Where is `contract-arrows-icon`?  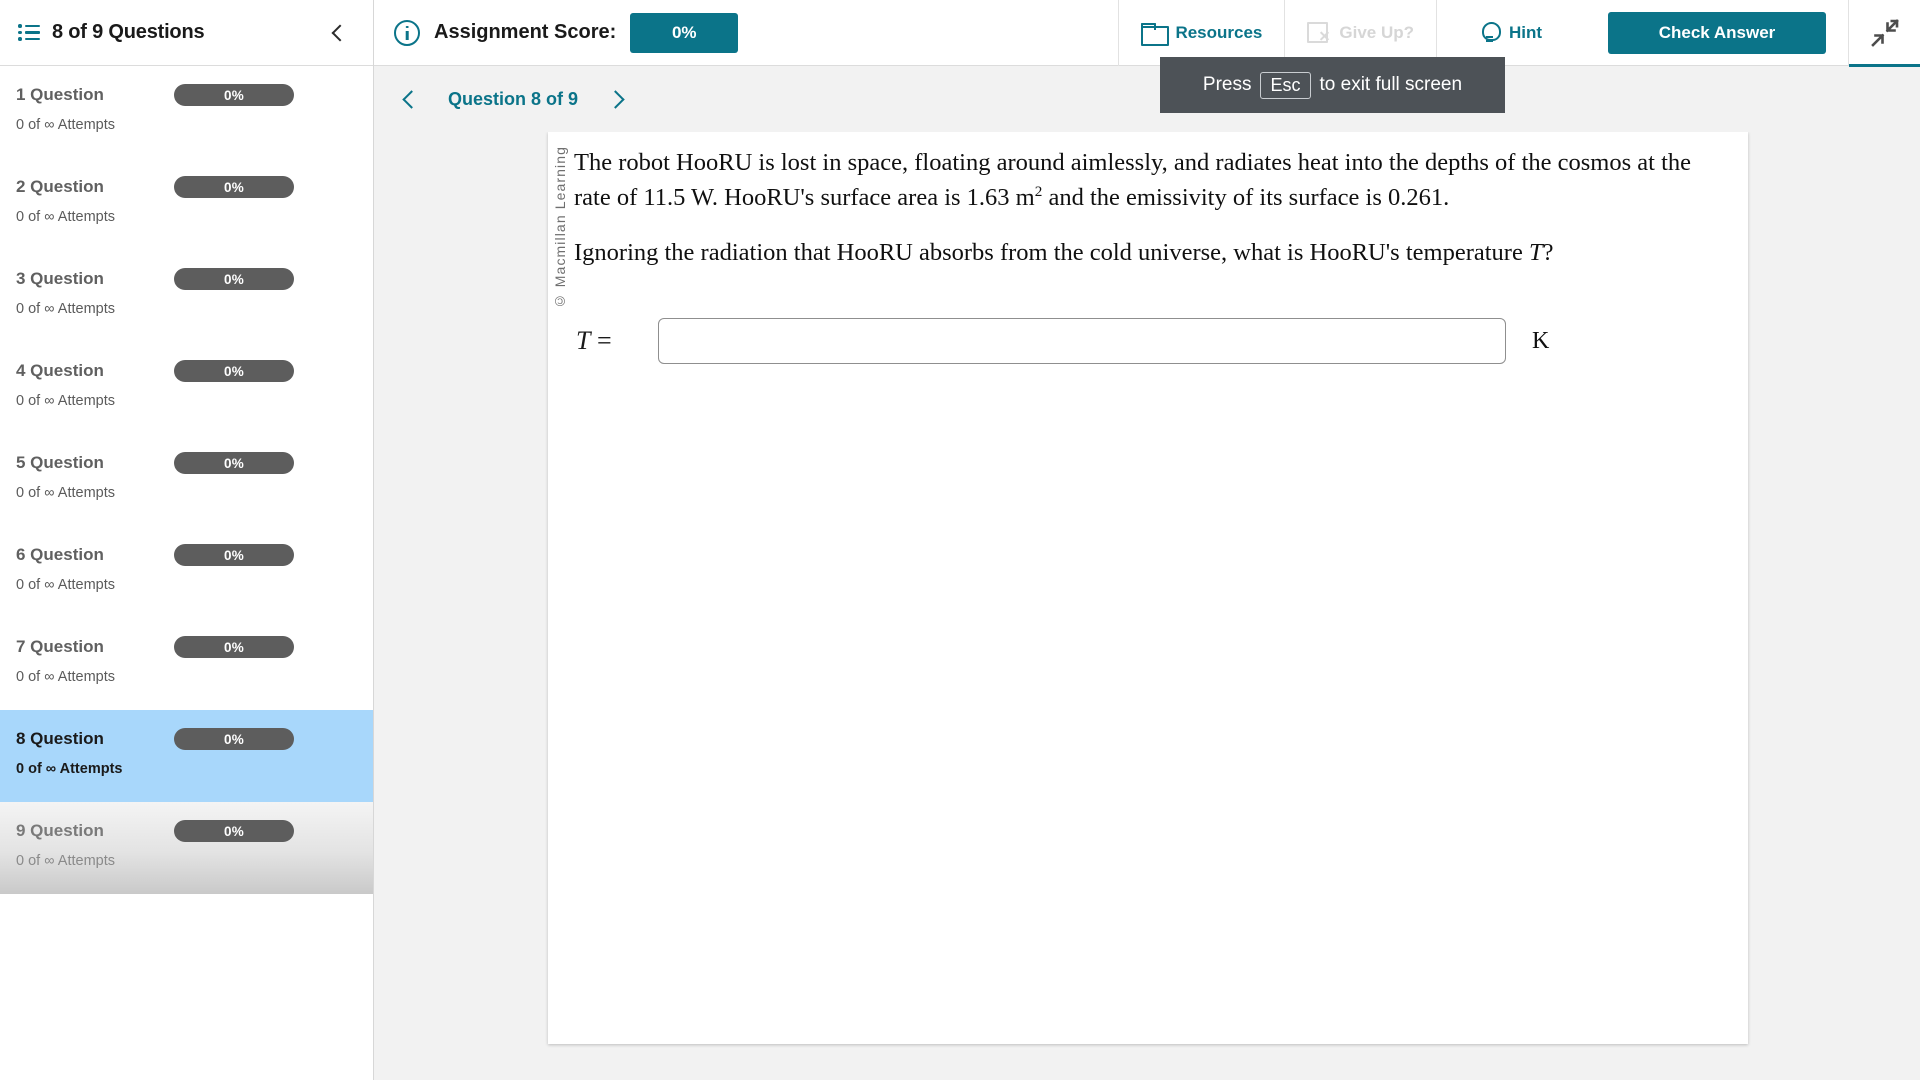
contract-arrows-icon is located at coordinates (1884, 32).